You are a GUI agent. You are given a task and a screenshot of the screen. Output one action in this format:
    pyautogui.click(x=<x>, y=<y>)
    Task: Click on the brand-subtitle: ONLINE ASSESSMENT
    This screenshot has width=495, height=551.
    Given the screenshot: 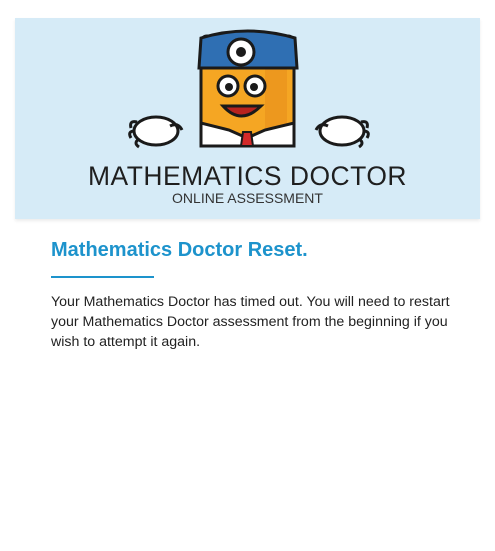 What is the action you would take?
    pyautogui.click(x=247, y=198)
    